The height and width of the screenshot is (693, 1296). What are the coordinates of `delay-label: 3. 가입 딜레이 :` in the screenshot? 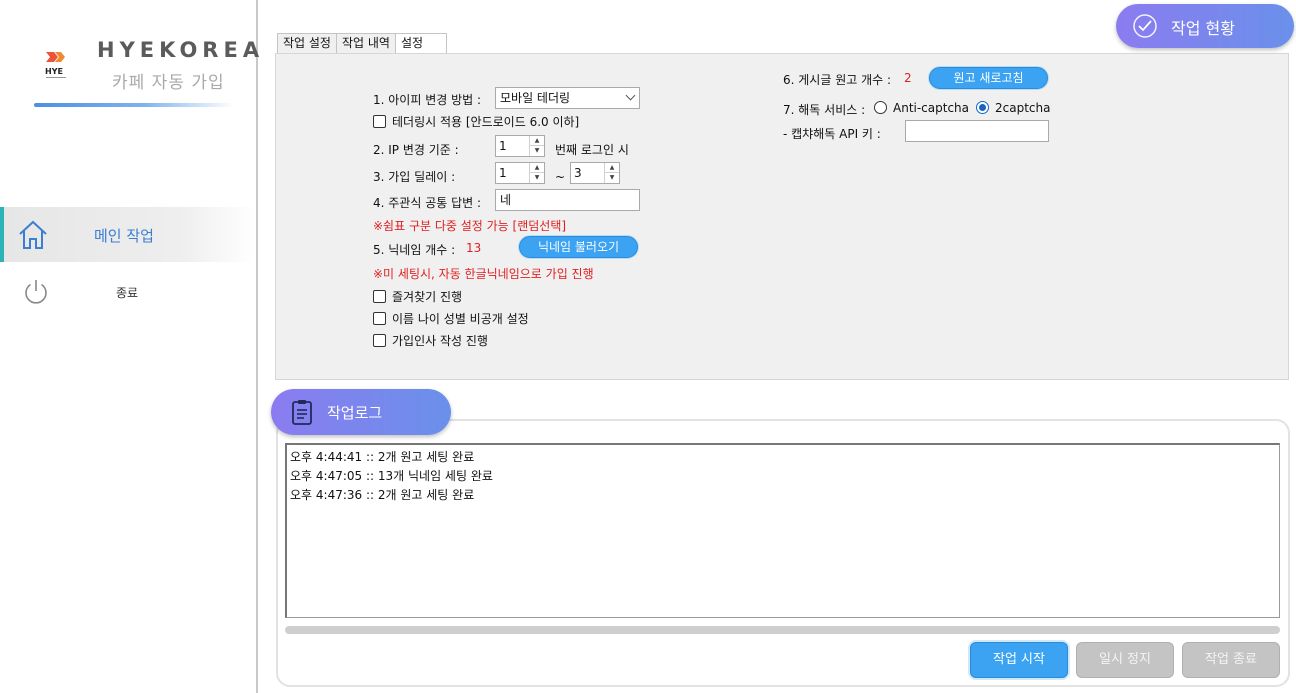 It's located at (414, 177).